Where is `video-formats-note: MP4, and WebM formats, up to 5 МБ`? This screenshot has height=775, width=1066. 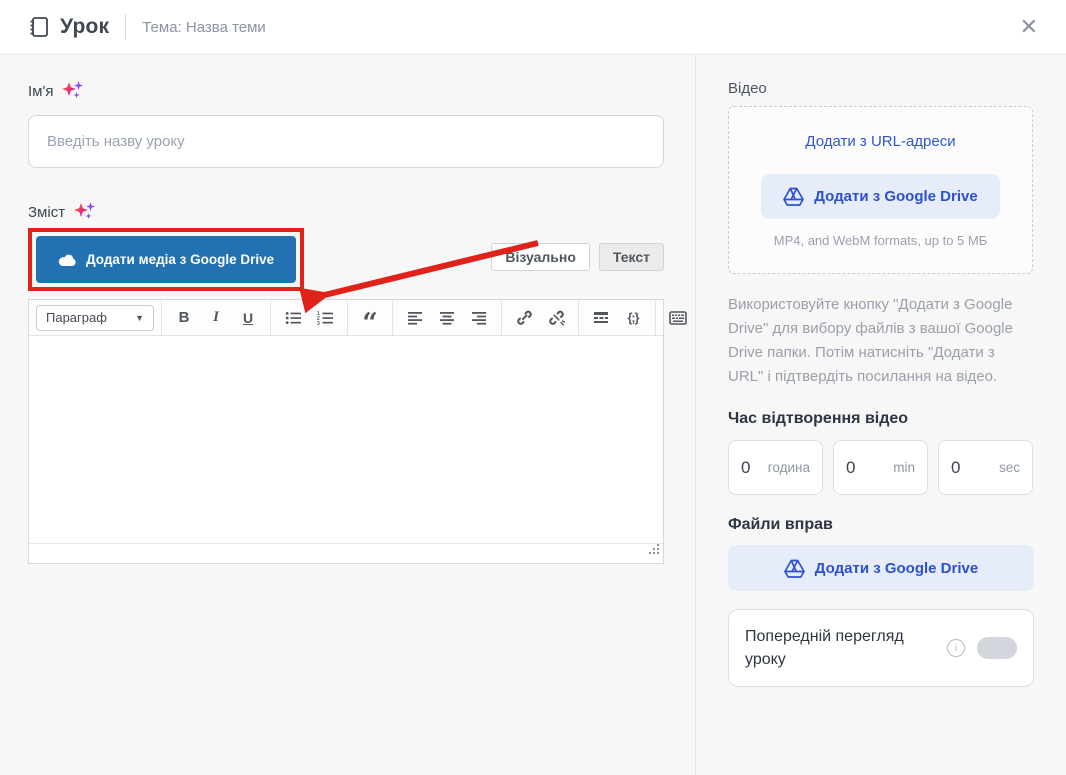 video-formats-note: MP4, and WebM formats, up to 5 МБ is located at coordinates (880, 240).